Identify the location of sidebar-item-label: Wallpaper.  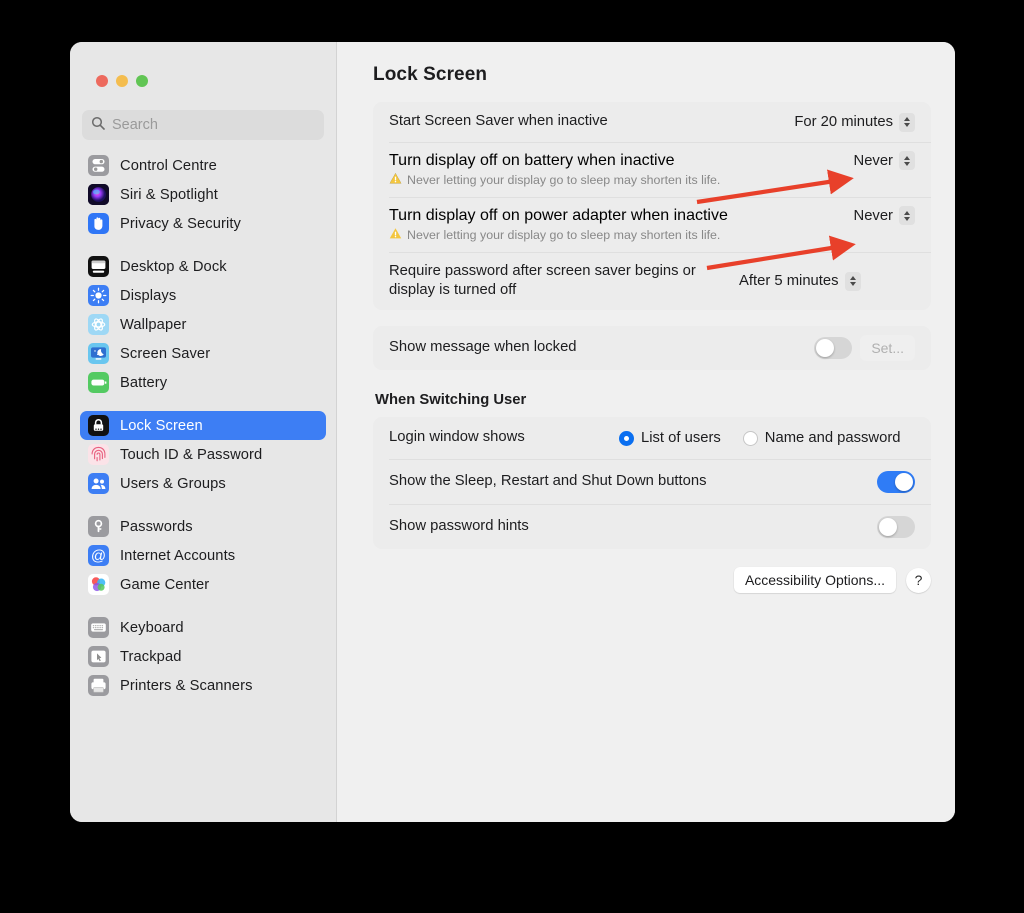
(153, 324).